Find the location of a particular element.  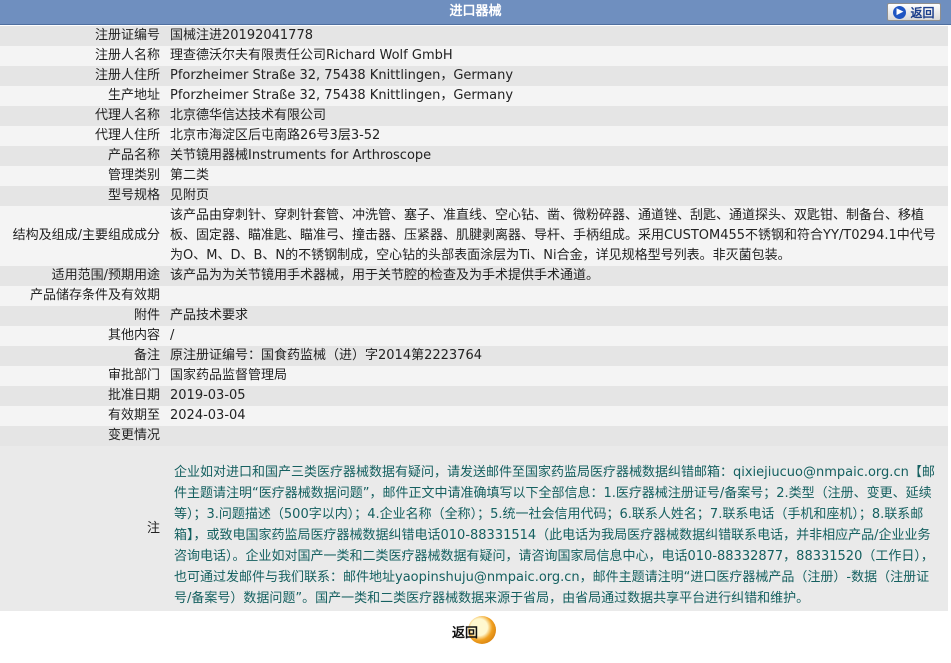

field-label: 注册证编号 is located at coordinates (83, 36).